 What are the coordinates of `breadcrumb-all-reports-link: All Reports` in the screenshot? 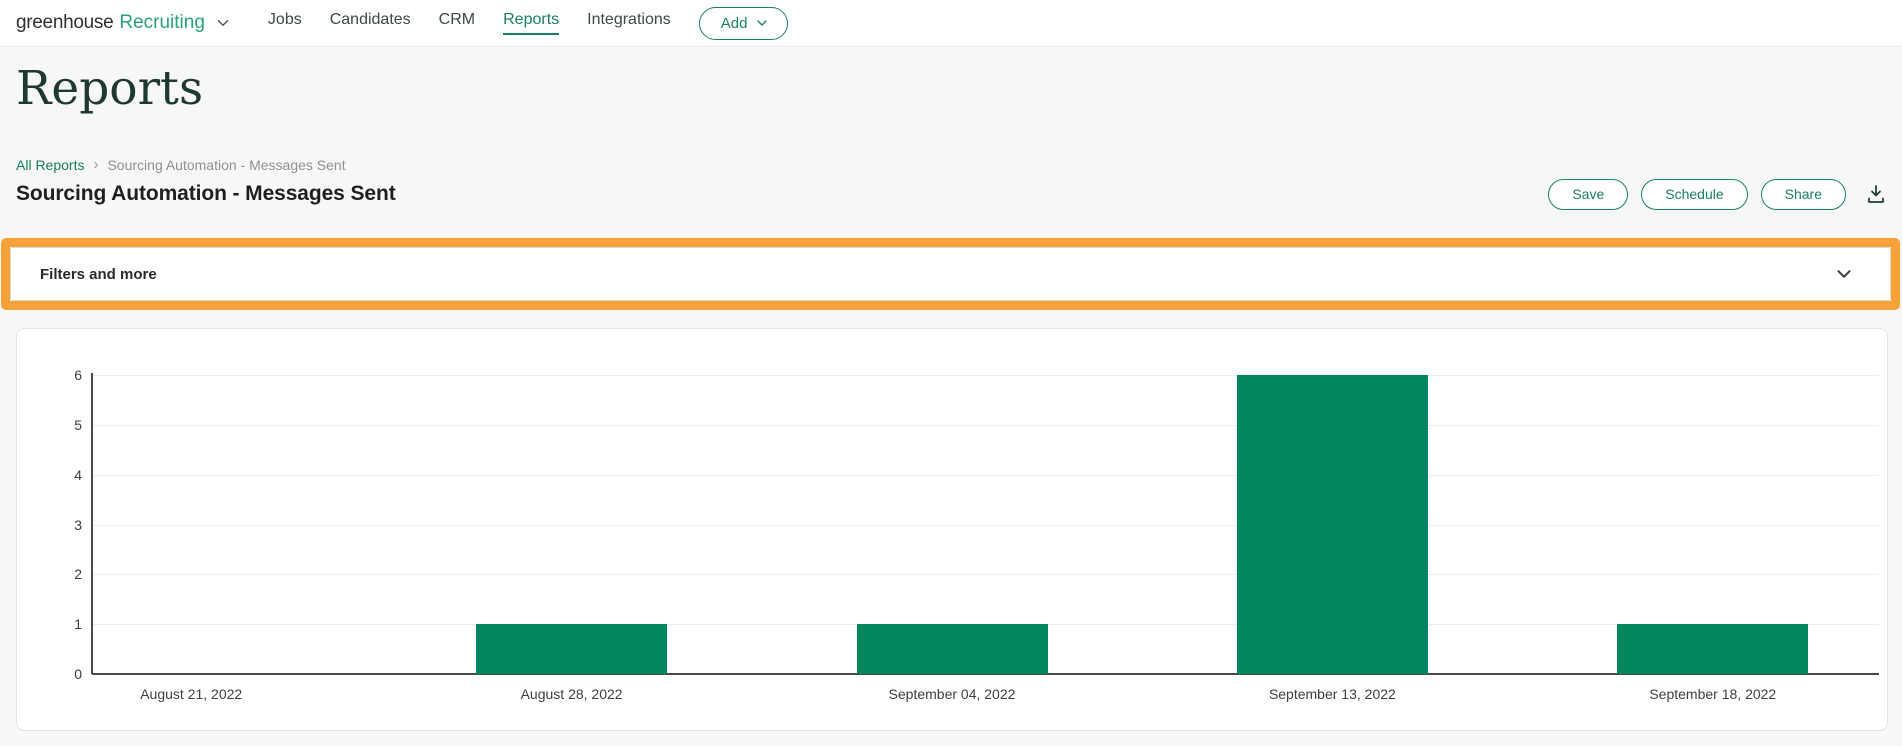 It's located at (50, 165).